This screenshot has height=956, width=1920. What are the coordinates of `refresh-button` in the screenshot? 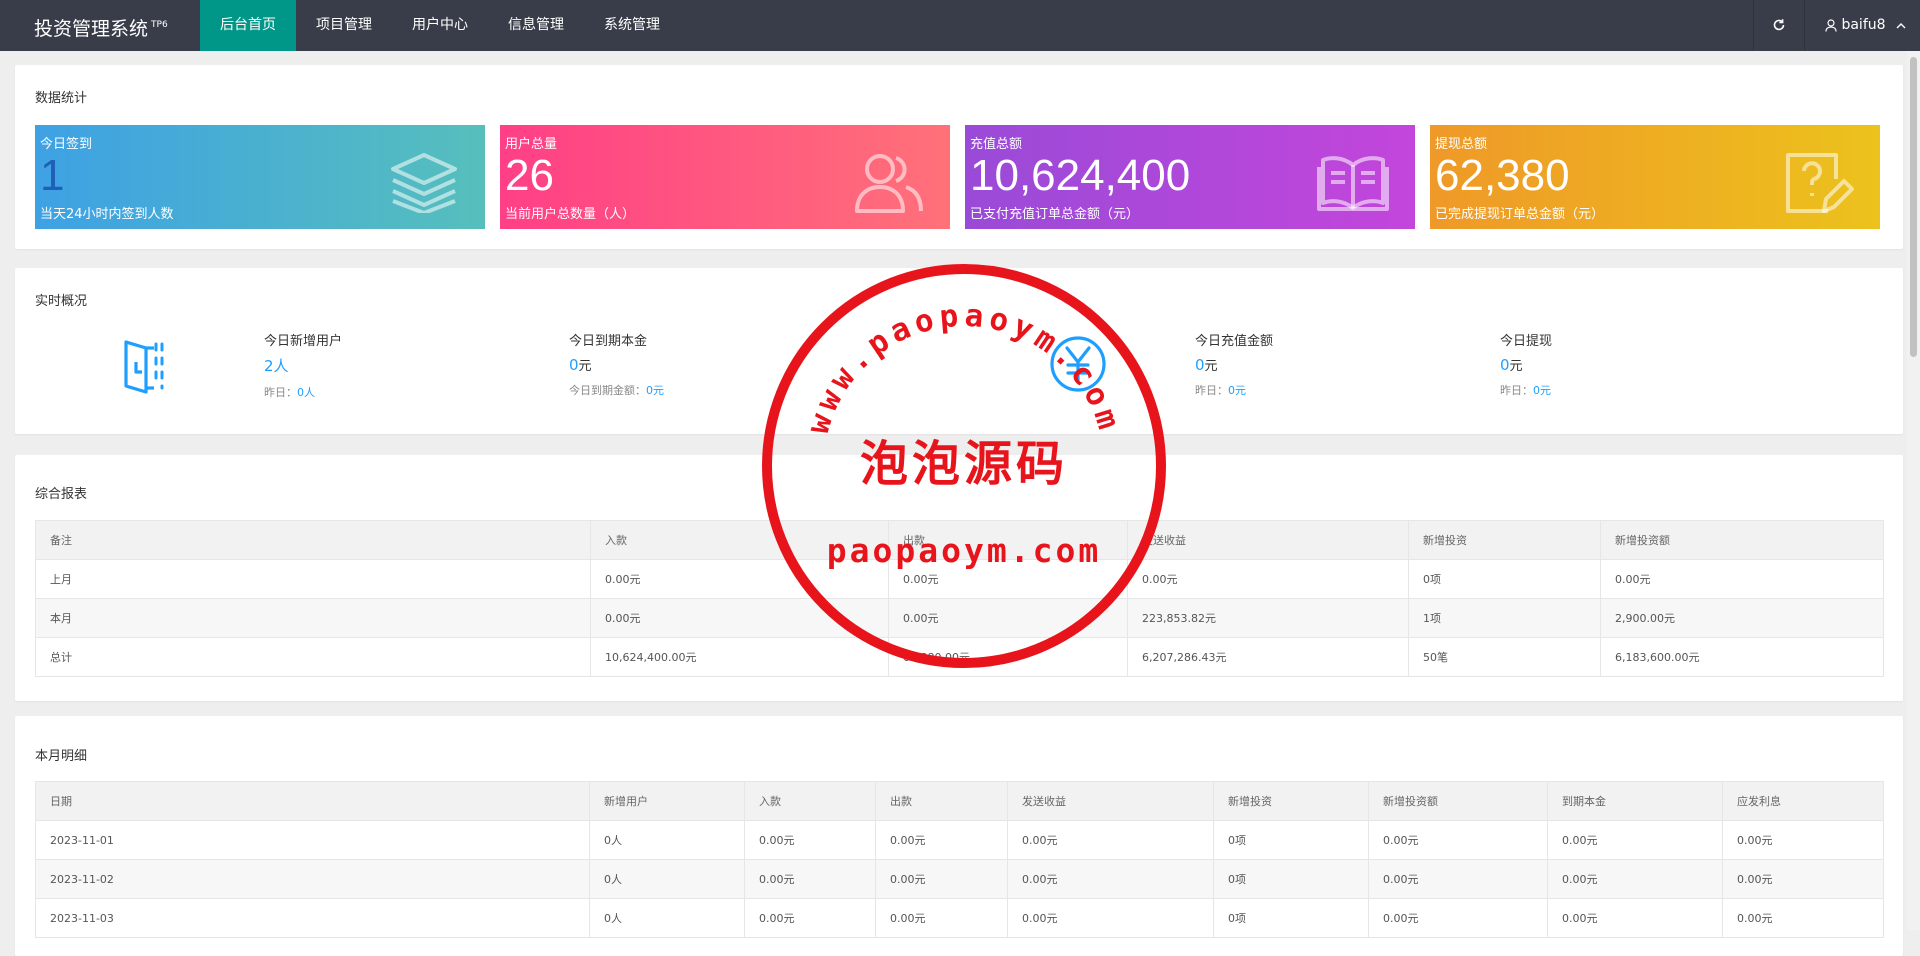 It's located at (1778, 25).